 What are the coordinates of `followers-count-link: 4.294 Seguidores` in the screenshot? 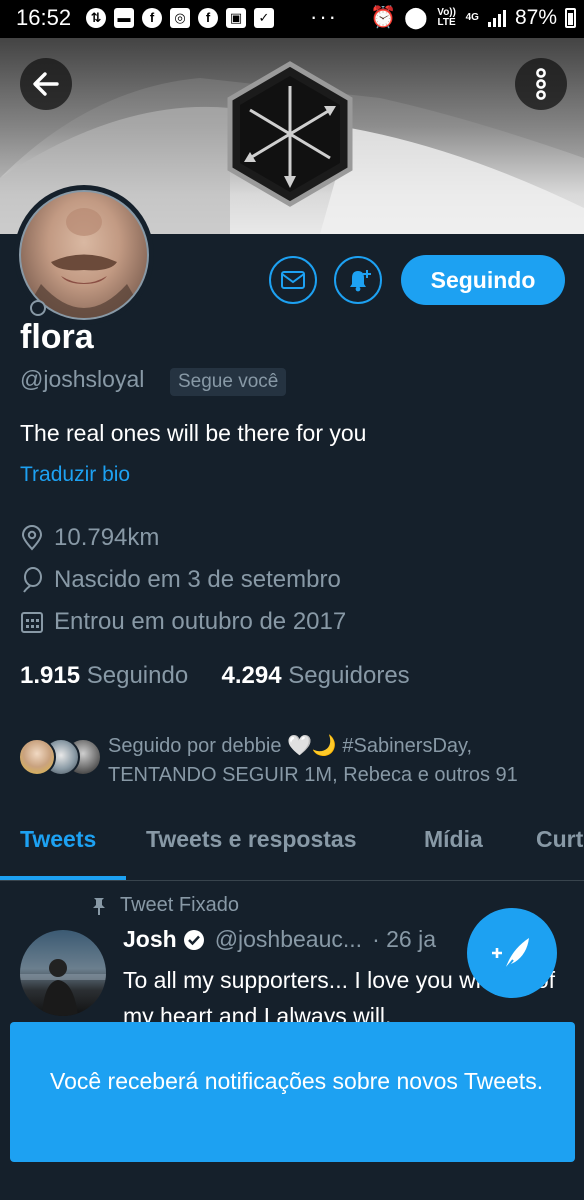 It's located at (316, 675).